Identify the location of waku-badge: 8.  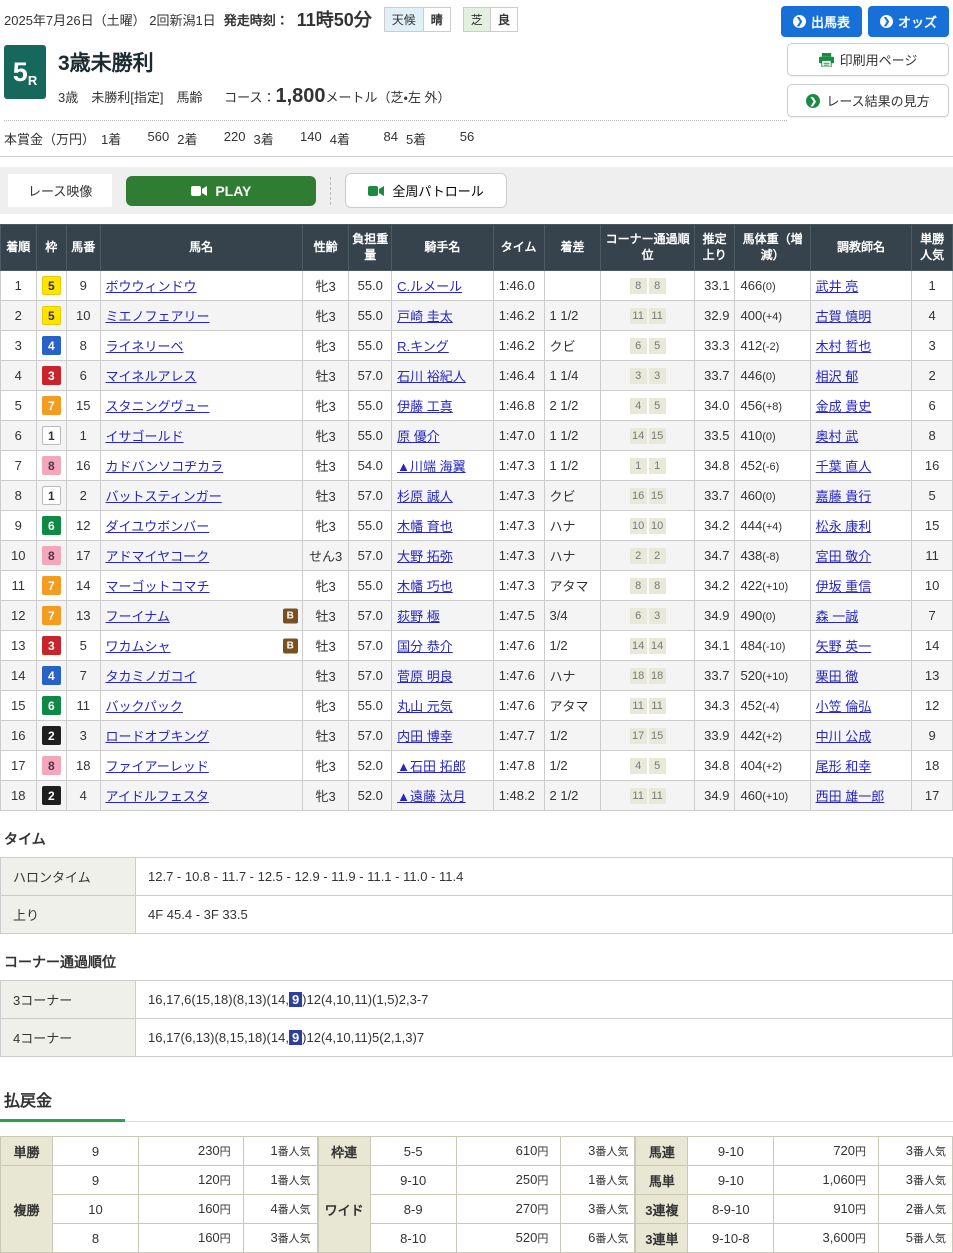
(51, 466).